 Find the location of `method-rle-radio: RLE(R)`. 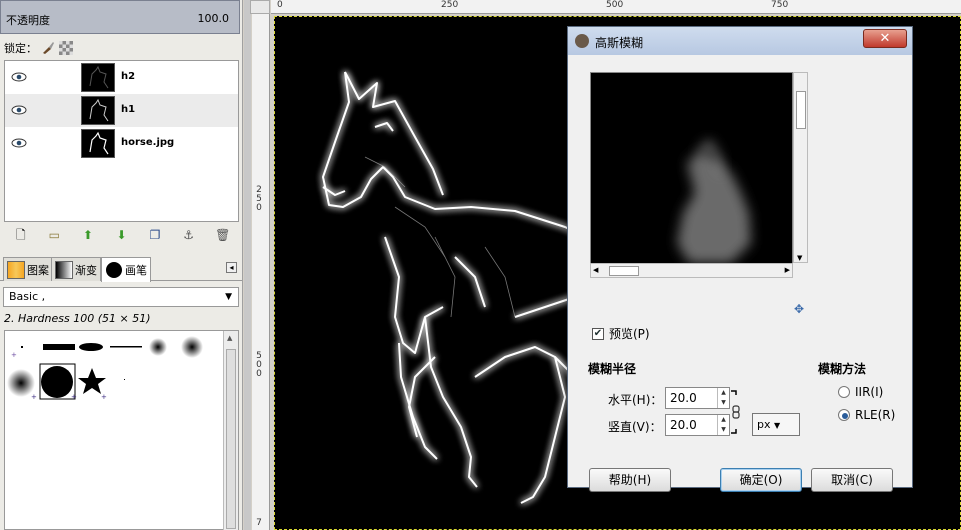

method-rle-radio: RLE(R) is located at coordinates (866, 415).